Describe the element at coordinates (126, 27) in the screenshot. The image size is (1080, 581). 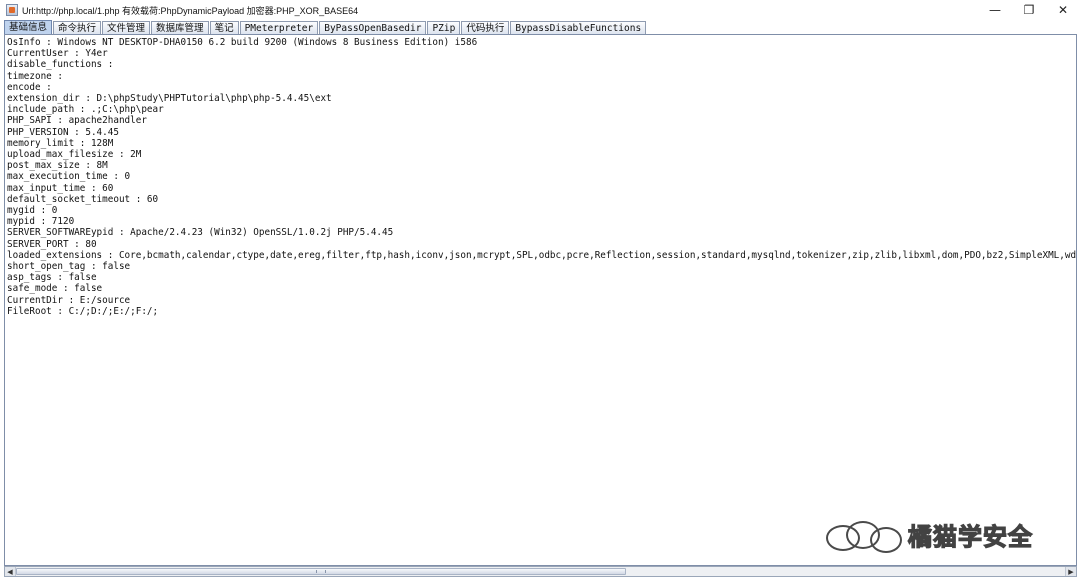
I see `tab-file-manager: 文件管理` at that location.